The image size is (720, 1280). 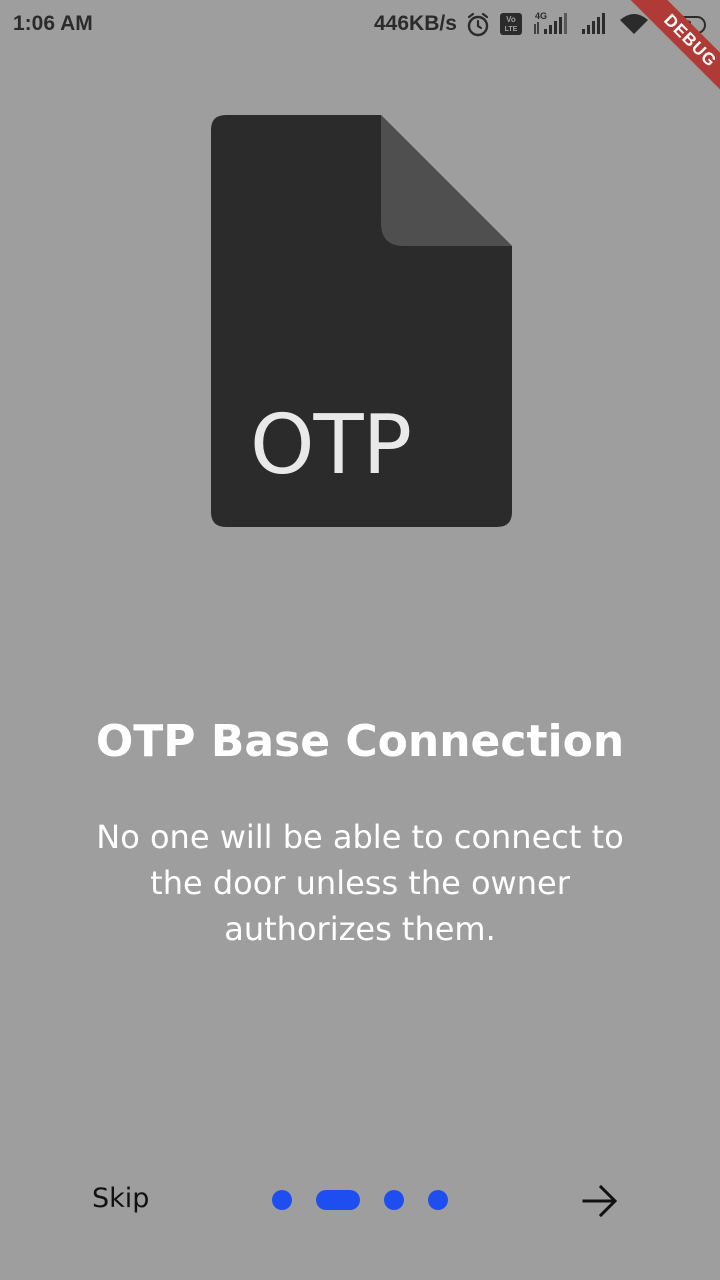 What do you see at coordinates (360, 741) in the screenshot?
I see `page-title: OTP Base Connection` at bounding box center [360, 741].